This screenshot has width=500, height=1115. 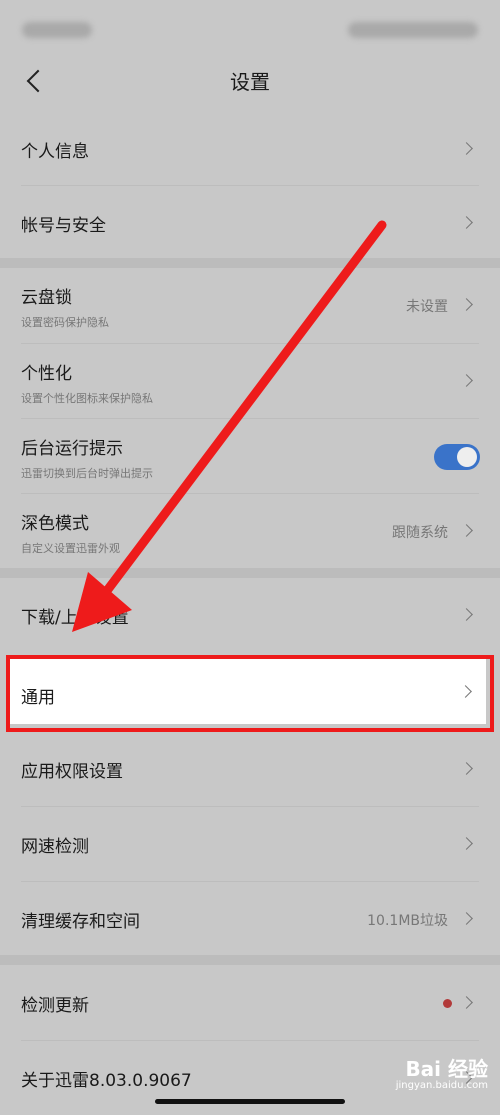 I want to click on watermark: Bai 经验 jingyan.baidu.com, so click(x=442, y=1075).